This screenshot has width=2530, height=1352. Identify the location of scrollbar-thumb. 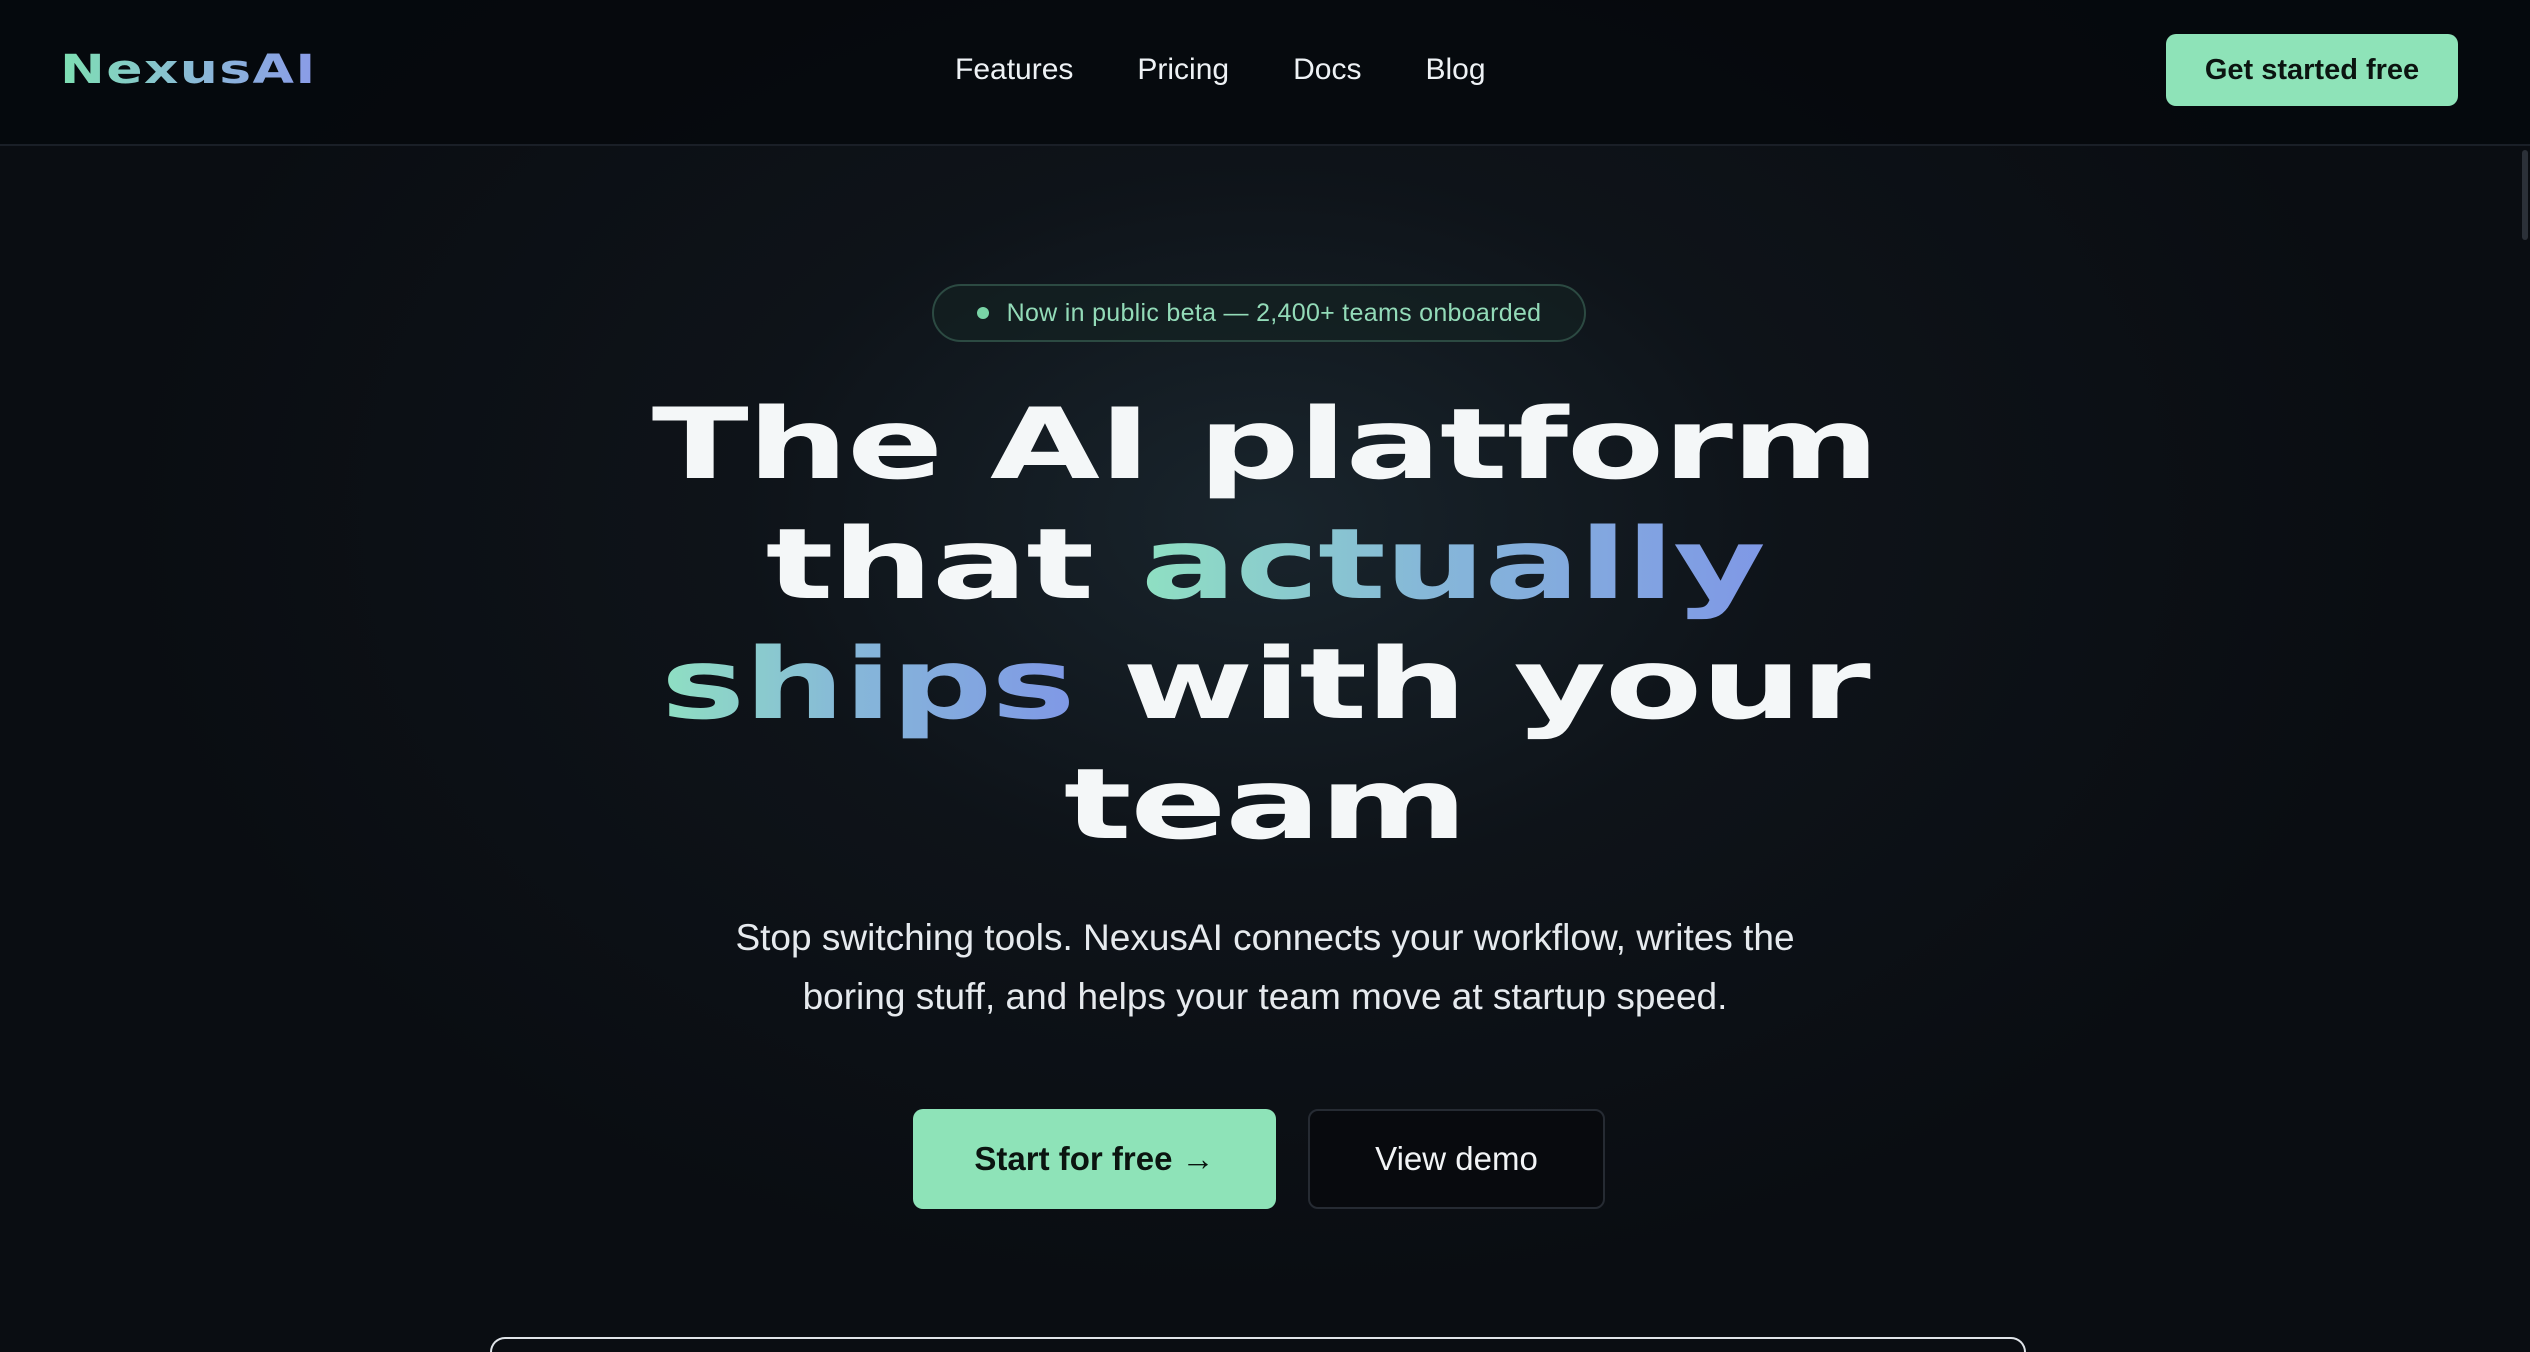
(2525, 195).